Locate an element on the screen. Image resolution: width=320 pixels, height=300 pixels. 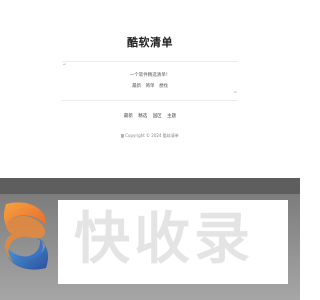
shield-icon is located at coordinates (123, 136).